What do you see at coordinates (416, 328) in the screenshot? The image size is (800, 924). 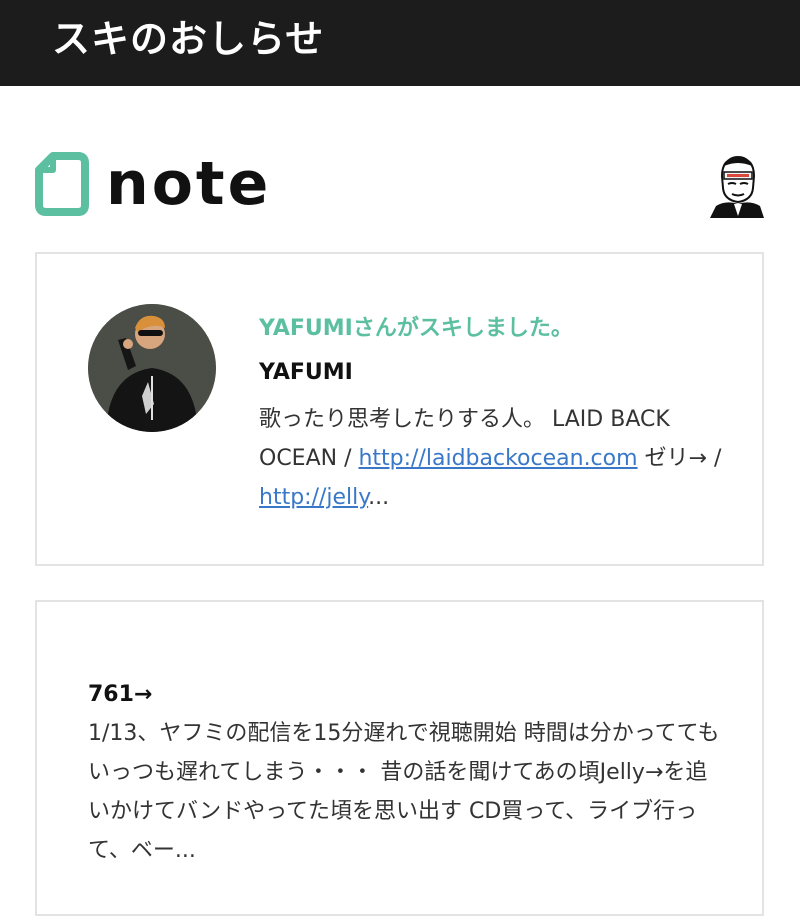 I see `like-message: YAFUMIさんがスキしました。` at bounding box center [416, 328].